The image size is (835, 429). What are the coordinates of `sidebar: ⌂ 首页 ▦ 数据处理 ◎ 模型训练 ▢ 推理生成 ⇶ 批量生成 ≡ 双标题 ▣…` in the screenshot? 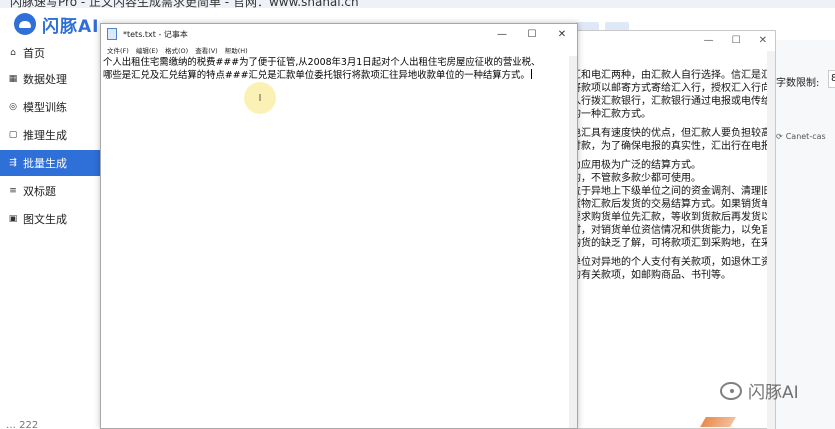 It's located at (50, 234).